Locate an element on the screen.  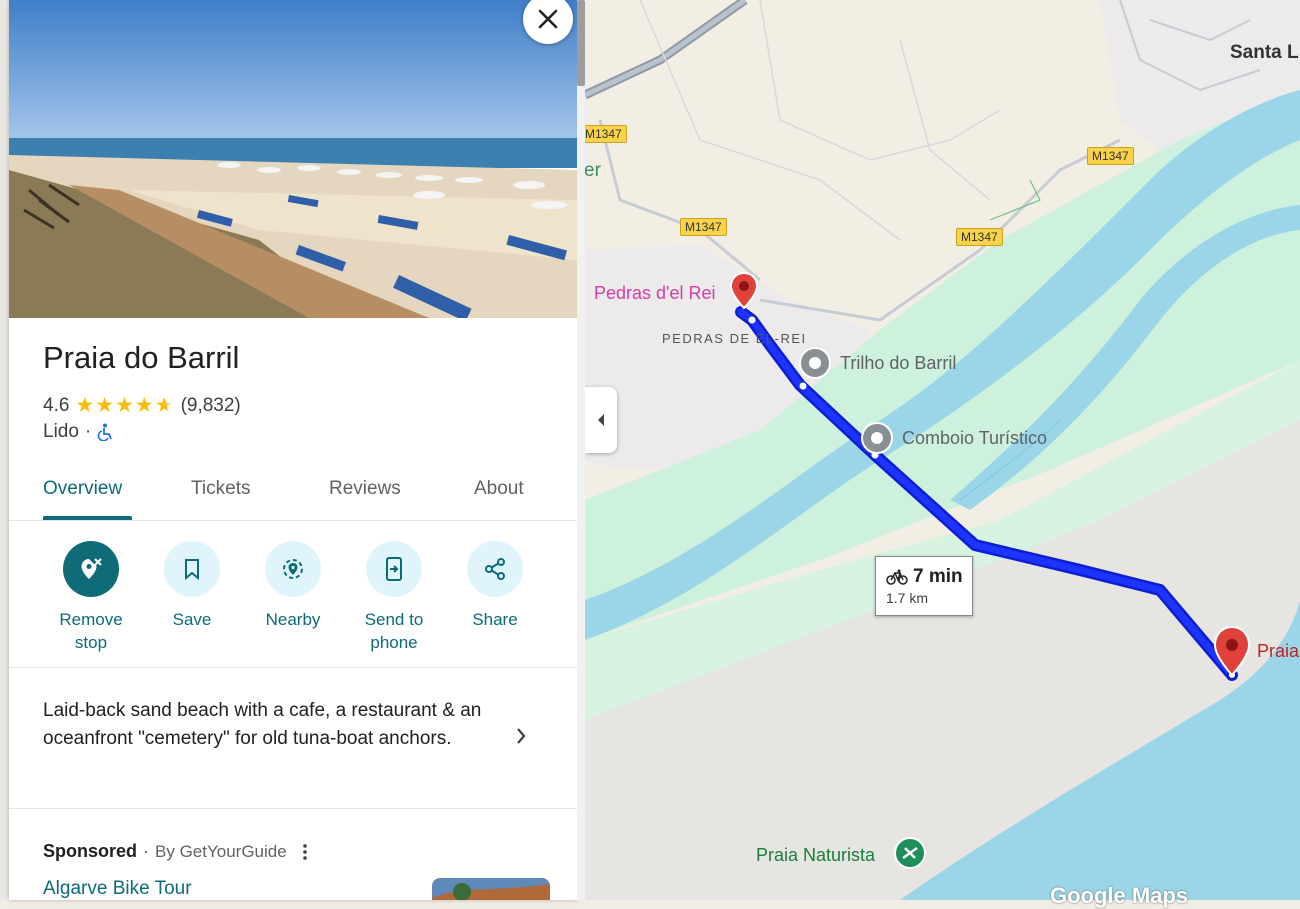
share-button: Share is located at coordinates (495, 586).